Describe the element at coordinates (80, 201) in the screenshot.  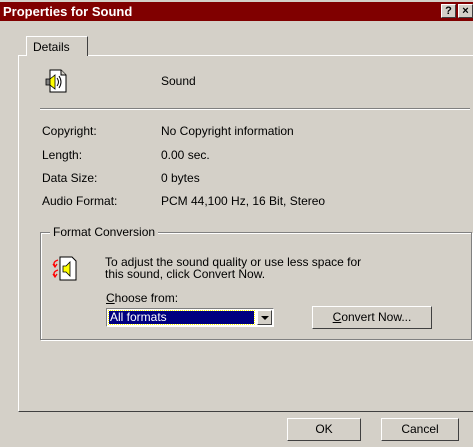
I see `audio-format-label: Audio Format:` at that location.